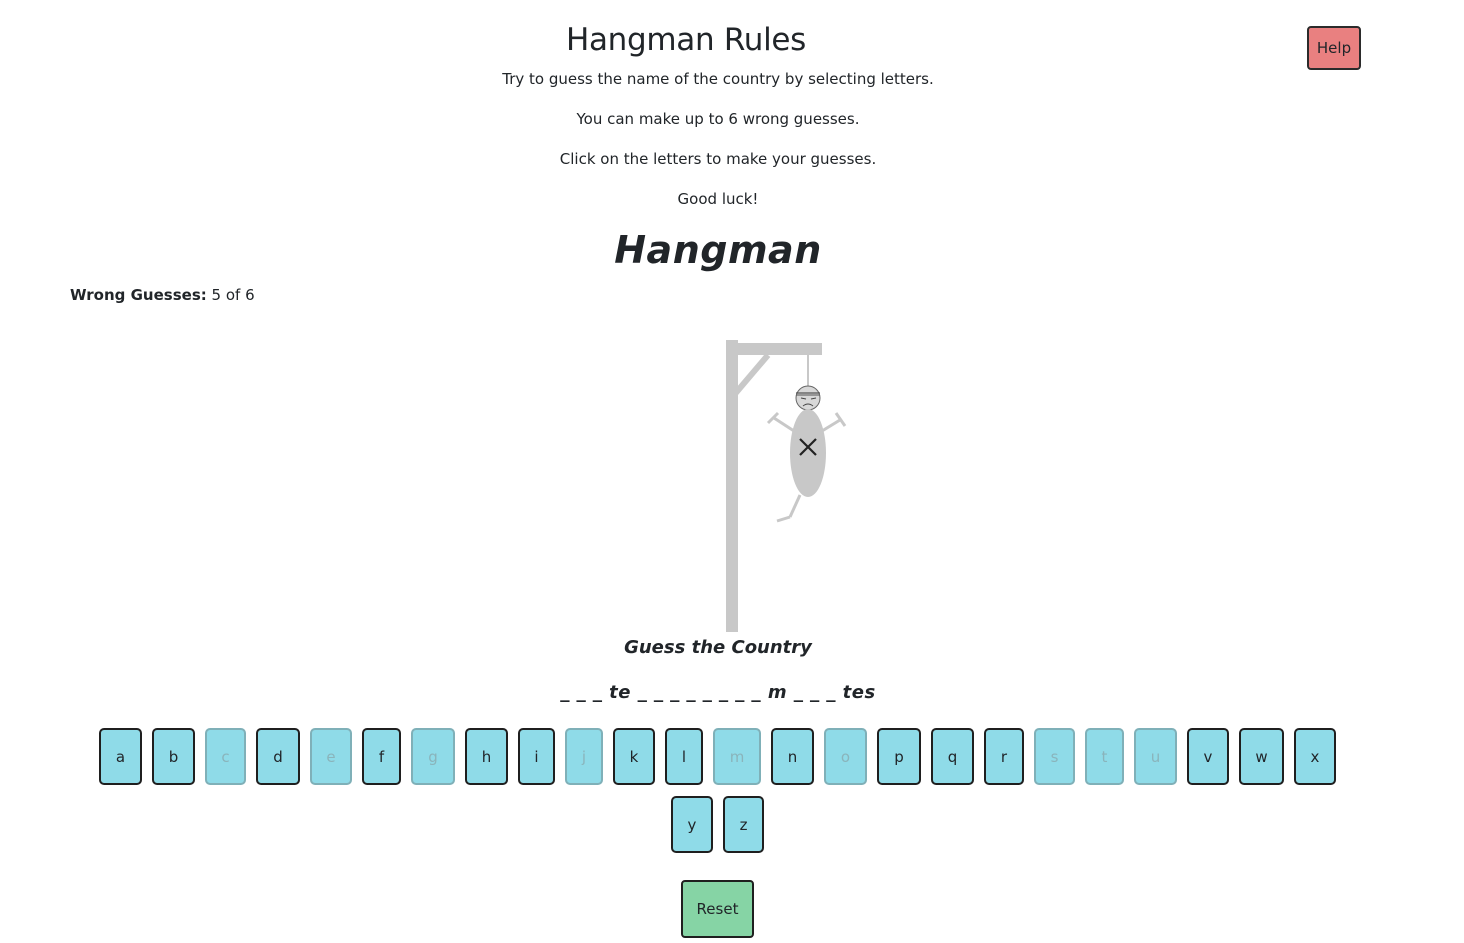 The image size is (1464, 943). I want to click on rule-line-2: You can make up to 6 wrong guesses., so click(718, 119).